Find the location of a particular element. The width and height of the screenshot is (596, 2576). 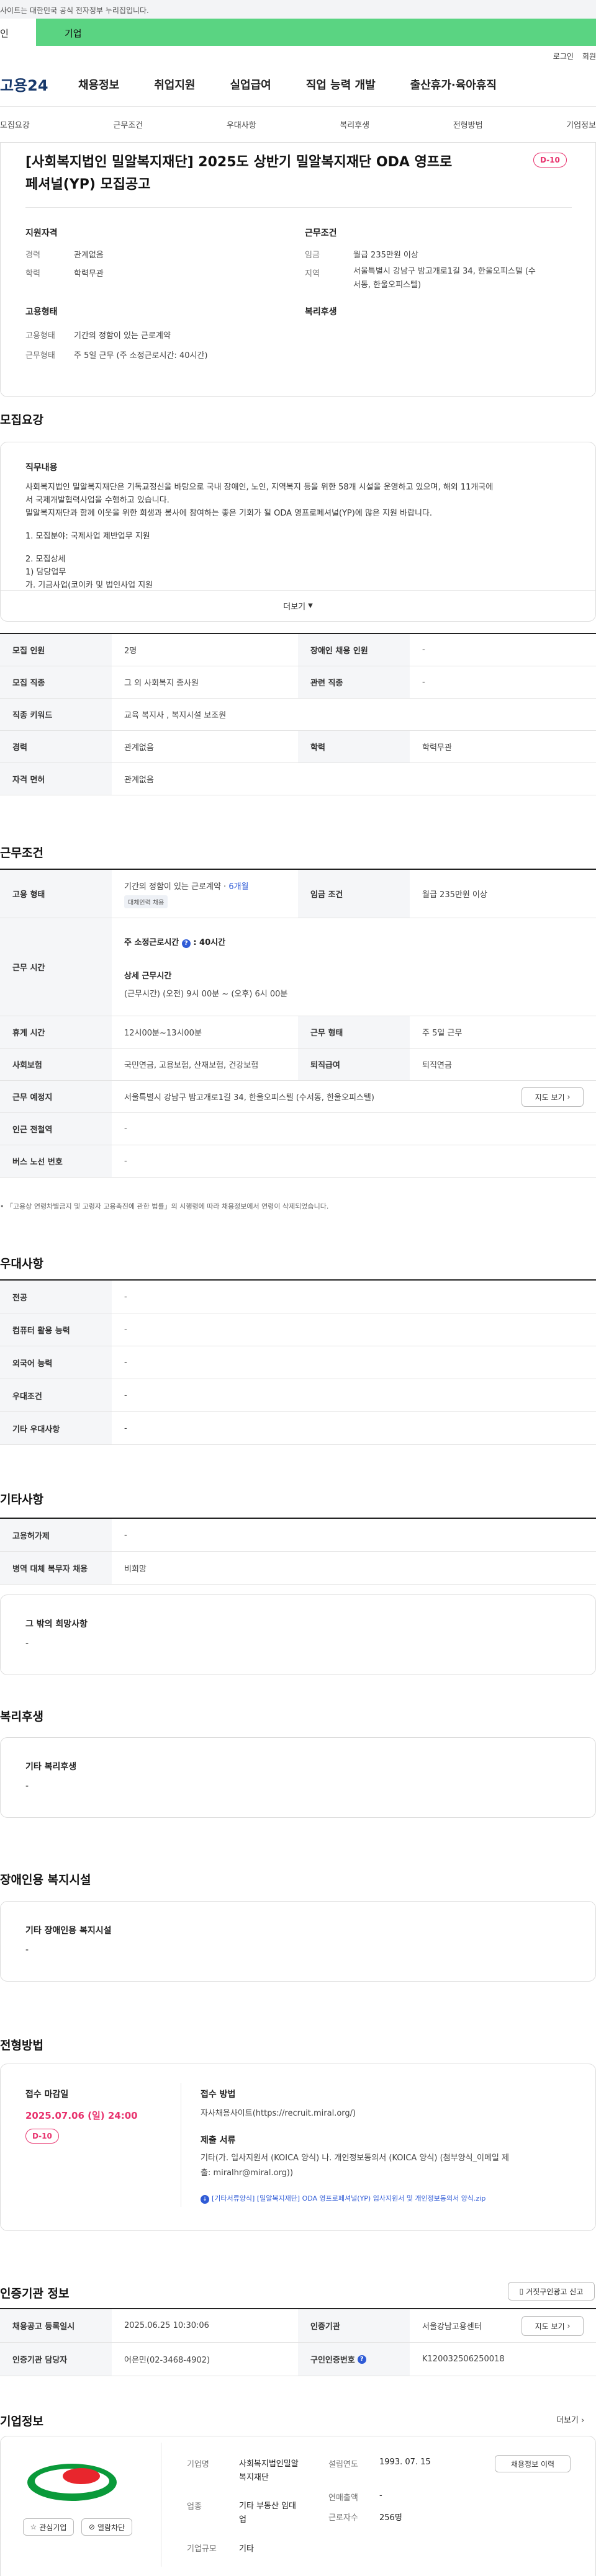

table-row: 사회보험 국민연금, 고용보험, 산재보험, 건강보험 퇴직급여 퇴직연금 is located at coordinates (298, 1065).